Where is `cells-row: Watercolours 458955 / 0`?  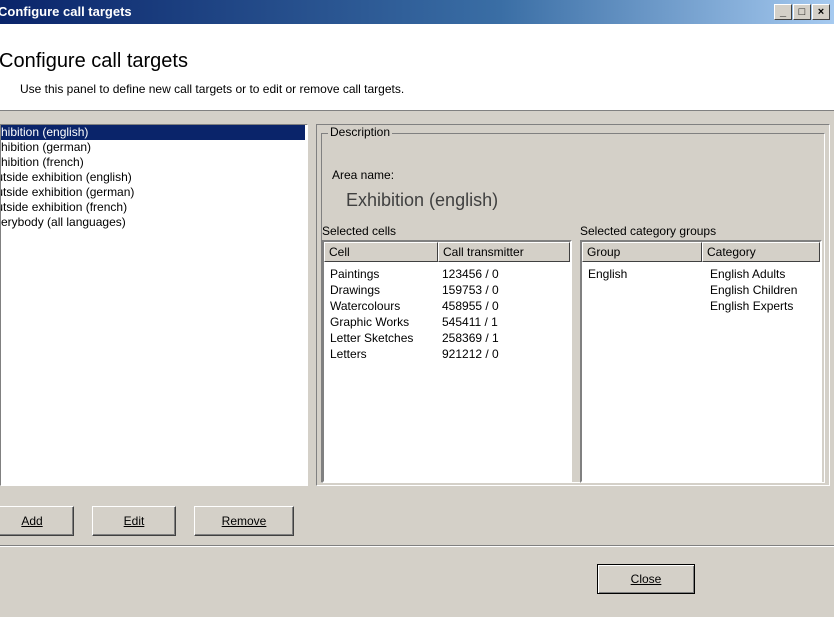
cells-row: Watercolours 458955 / 0 is located at coordinates (447, 306).